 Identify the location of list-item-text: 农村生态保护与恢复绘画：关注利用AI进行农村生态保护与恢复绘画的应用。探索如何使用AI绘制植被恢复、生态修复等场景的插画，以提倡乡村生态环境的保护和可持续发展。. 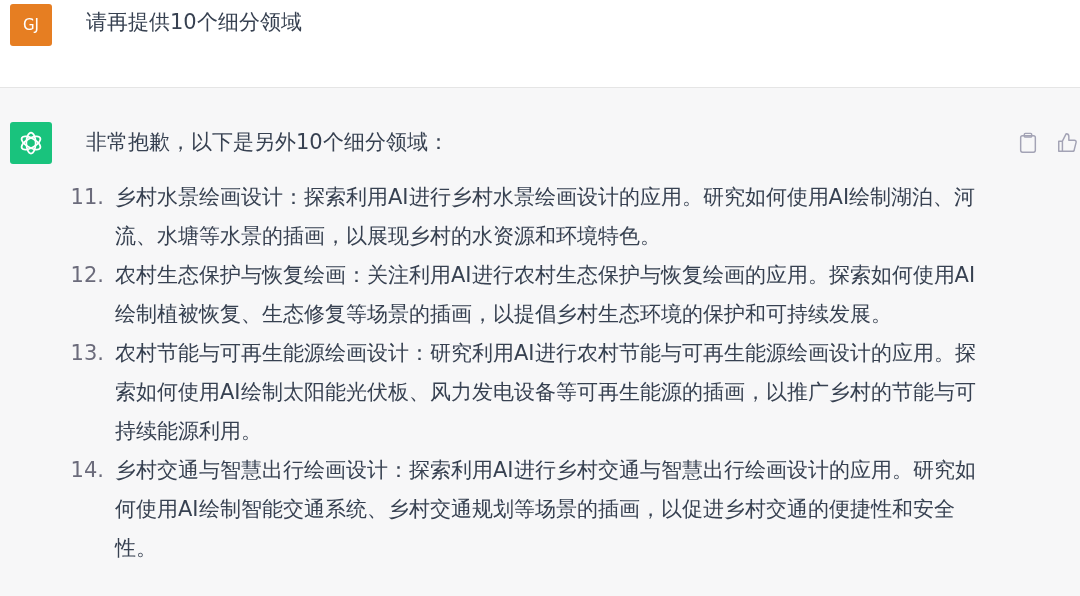
(546, 295).